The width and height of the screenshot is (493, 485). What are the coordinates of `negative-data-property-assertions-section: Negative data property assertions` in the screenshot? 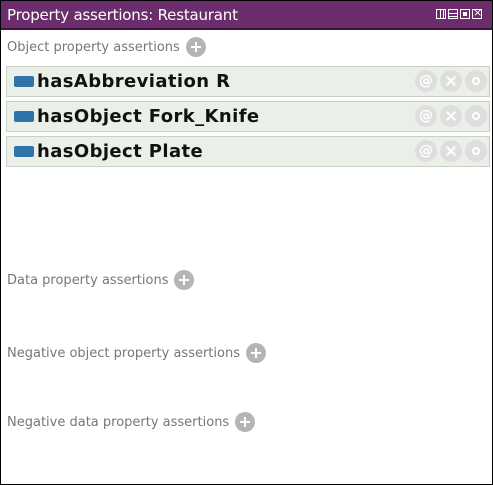 It's located at (131, 422).